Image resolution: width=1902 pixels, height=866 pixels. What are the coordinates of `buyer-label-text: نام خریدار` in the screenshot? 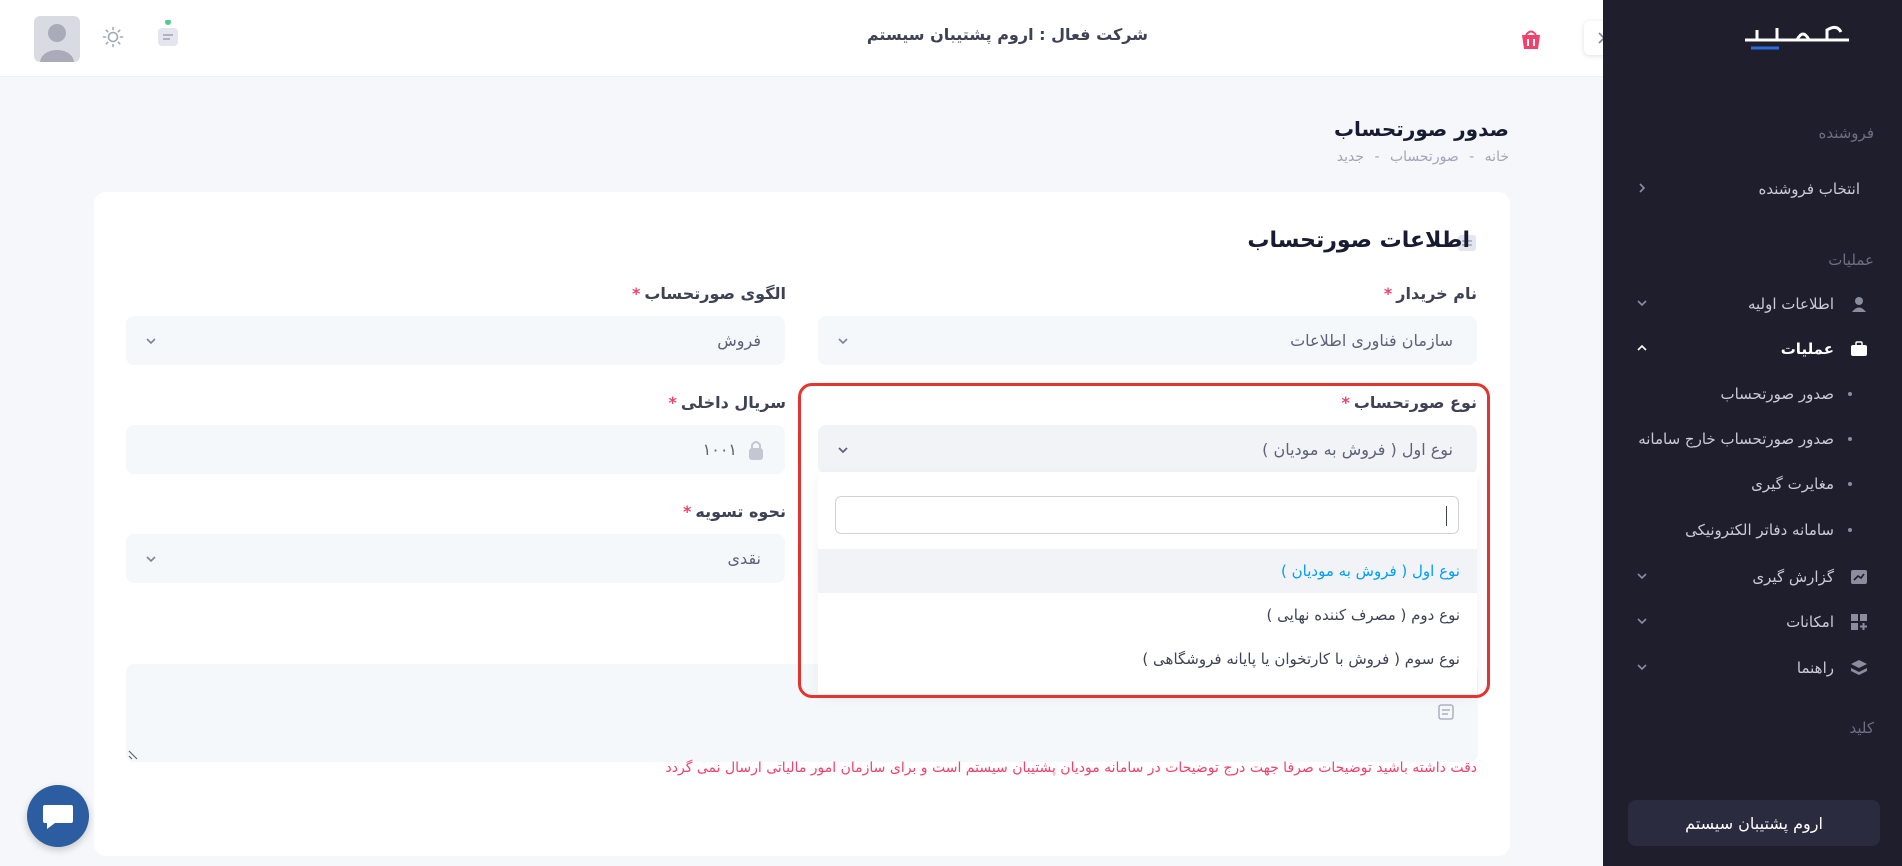 It's located at (1436, 293).